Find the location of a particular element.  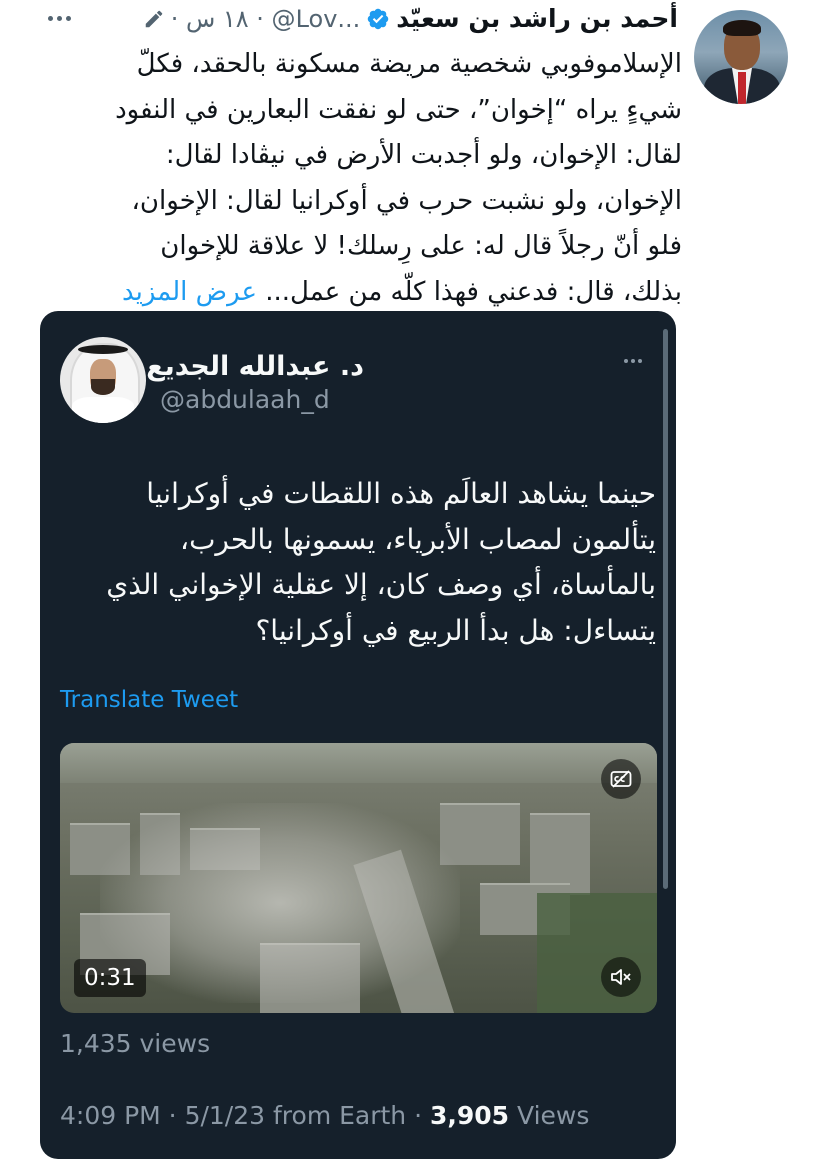

avatar-agal is located at coordinates (103, 349).